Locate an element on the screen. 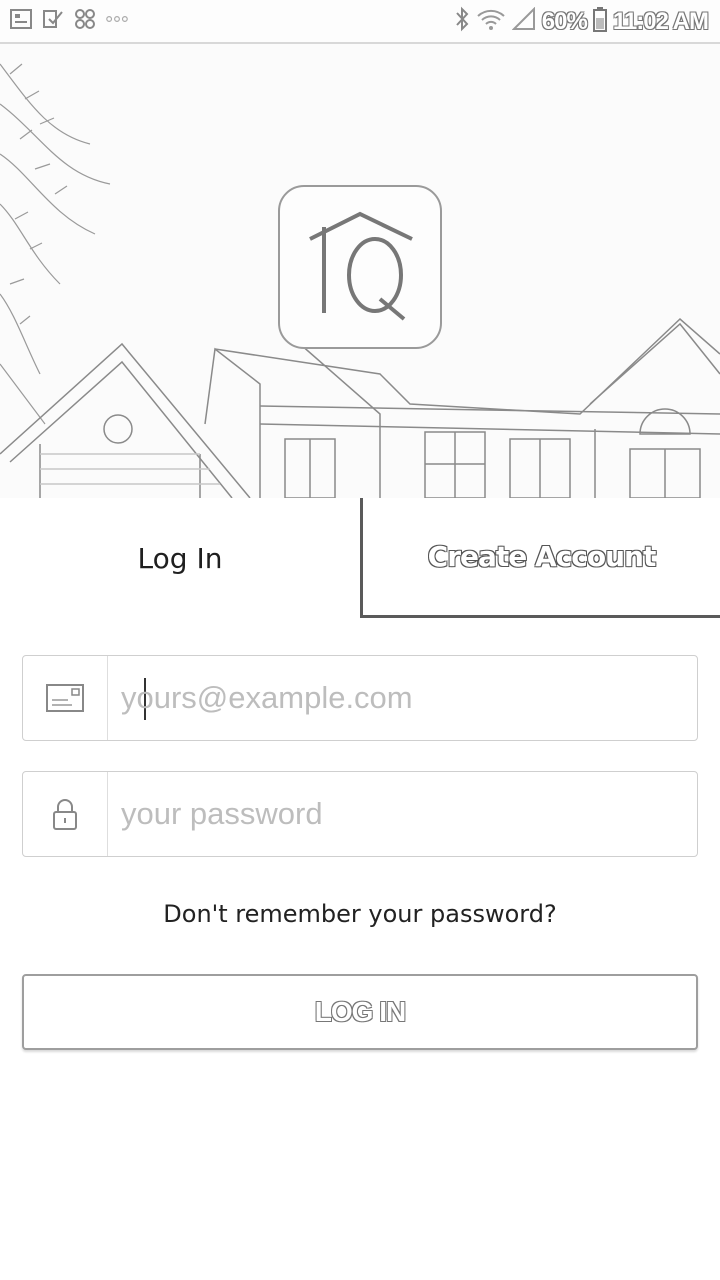 The image size is (720, 1280). status-bar: 60% 11:02 AM is located at coordinates (360, 22).